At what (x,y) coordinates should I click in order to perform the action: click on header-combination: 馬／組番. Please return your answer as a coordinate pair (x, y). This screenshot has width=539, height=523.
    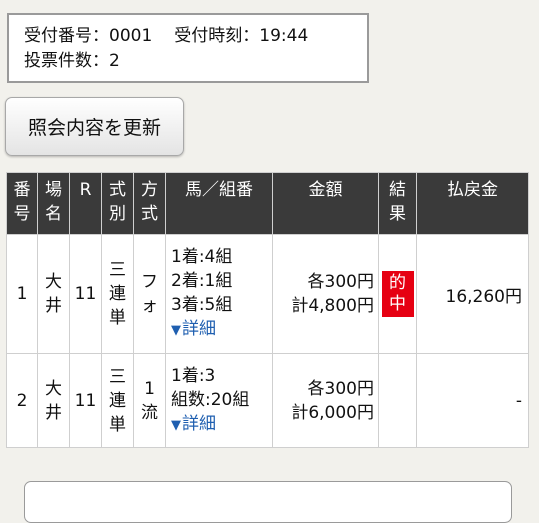
    Looking at the image, I should click on (219, 203).